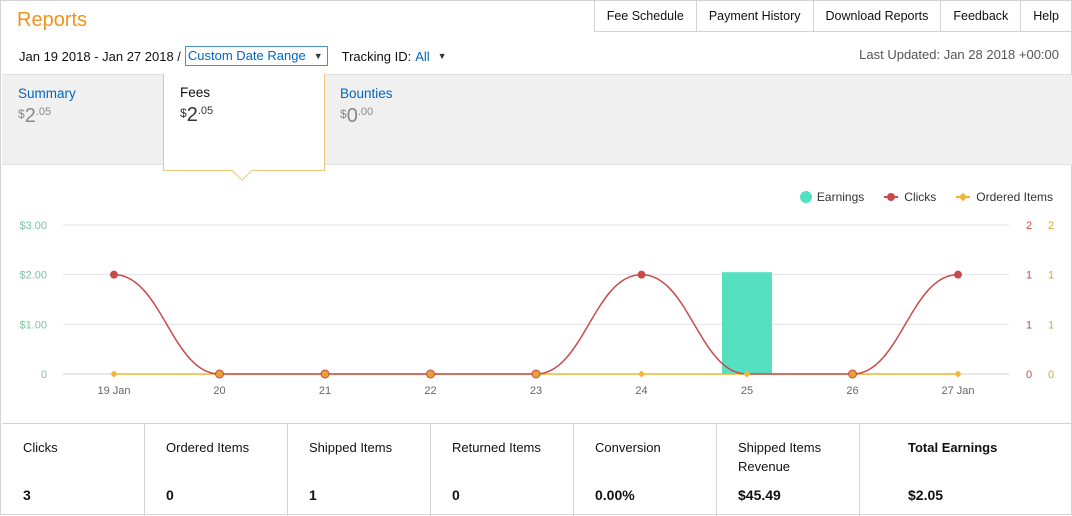 The image size is (1072, 516). I want to click on x-tick-label: 26, so click(852, 391).